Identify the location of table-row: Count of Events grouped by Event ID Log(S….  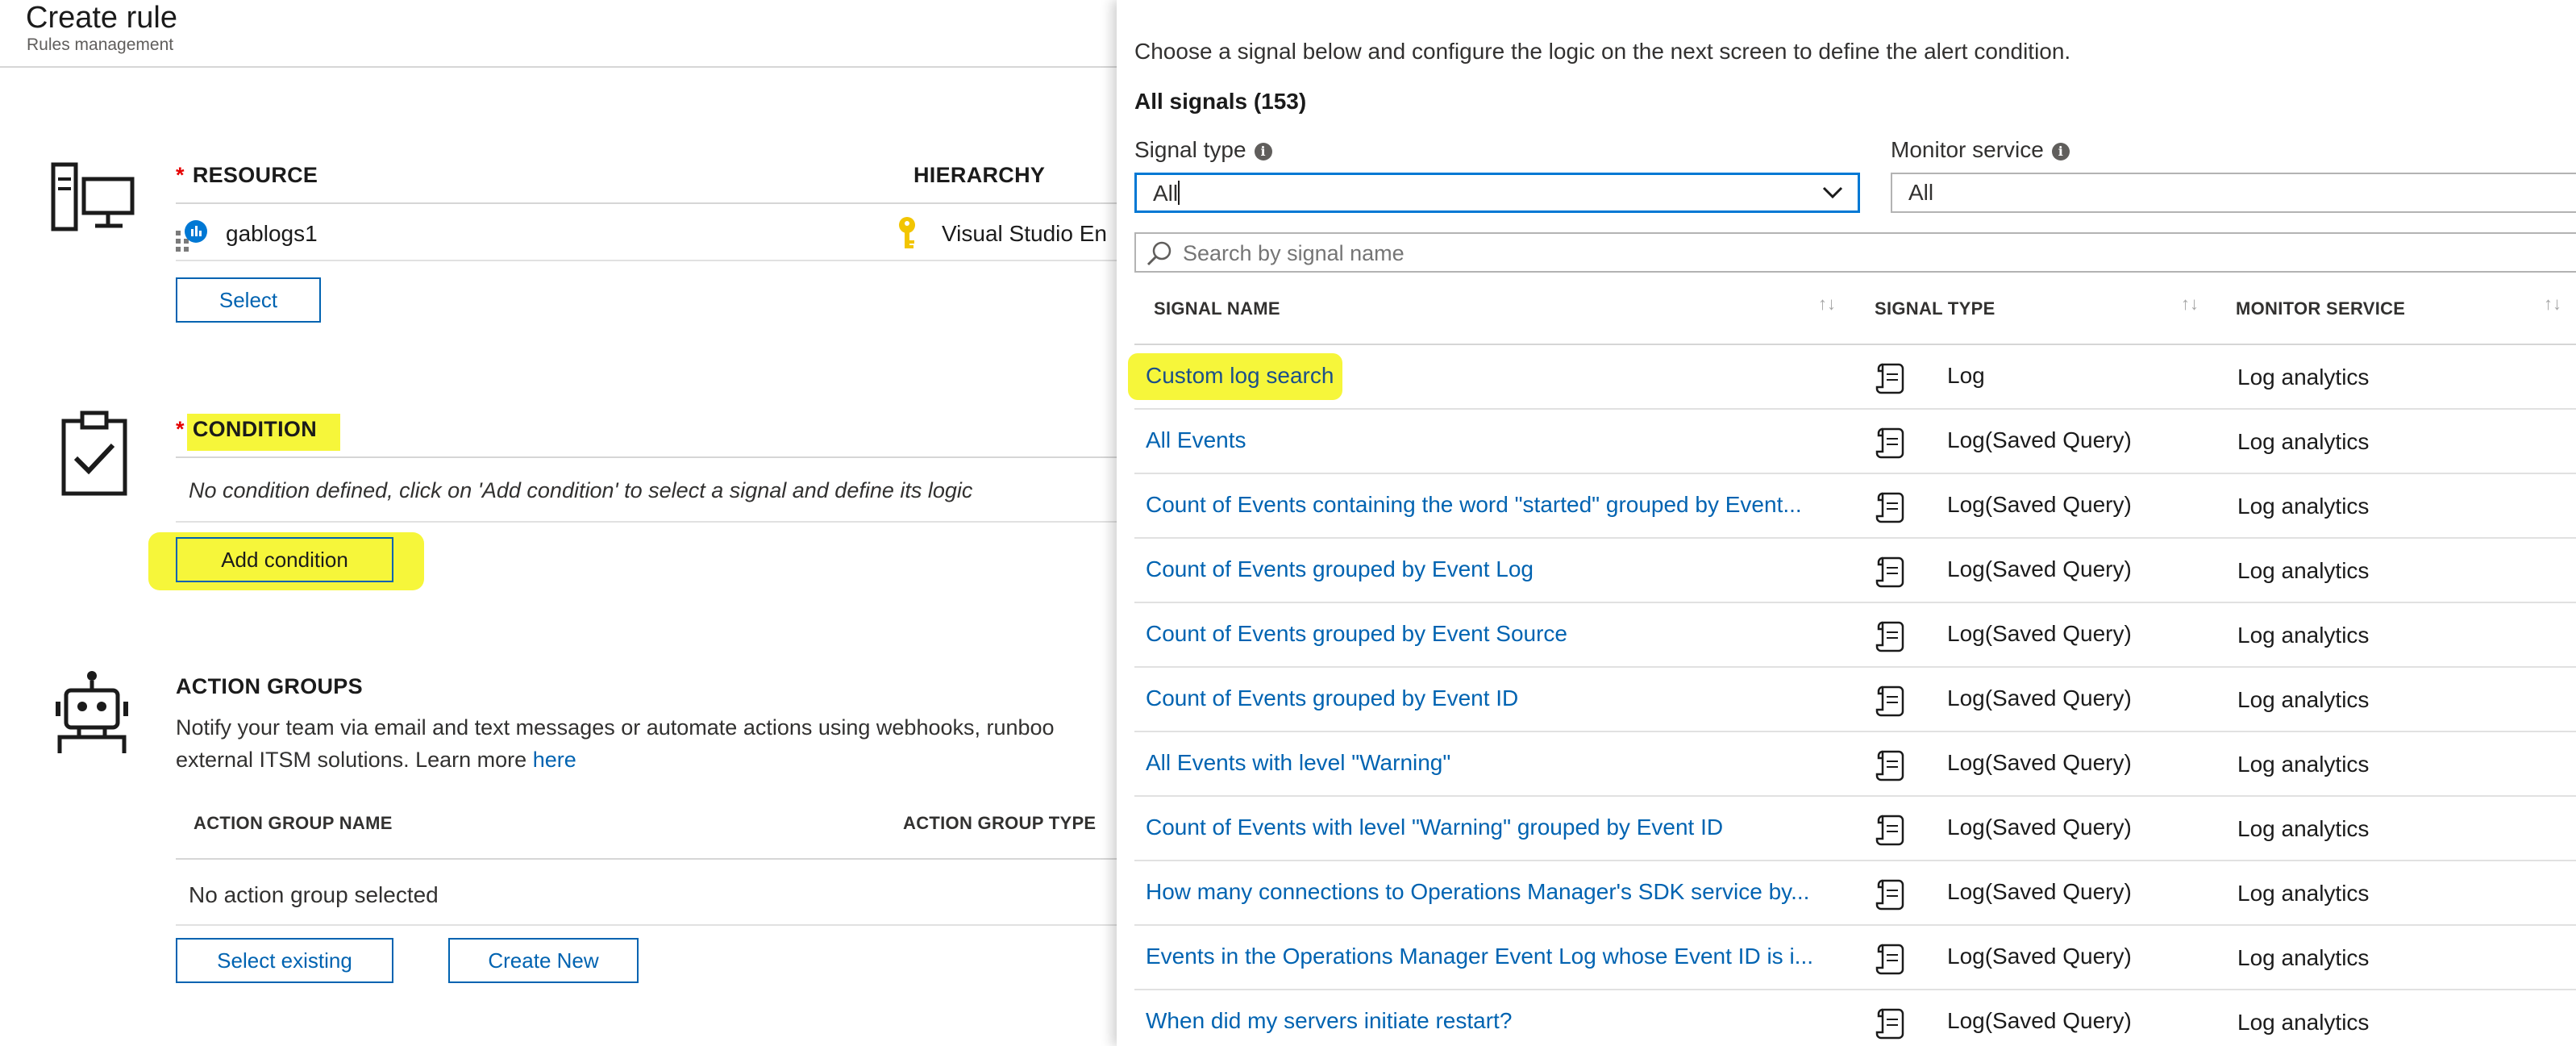
(1847, 700).